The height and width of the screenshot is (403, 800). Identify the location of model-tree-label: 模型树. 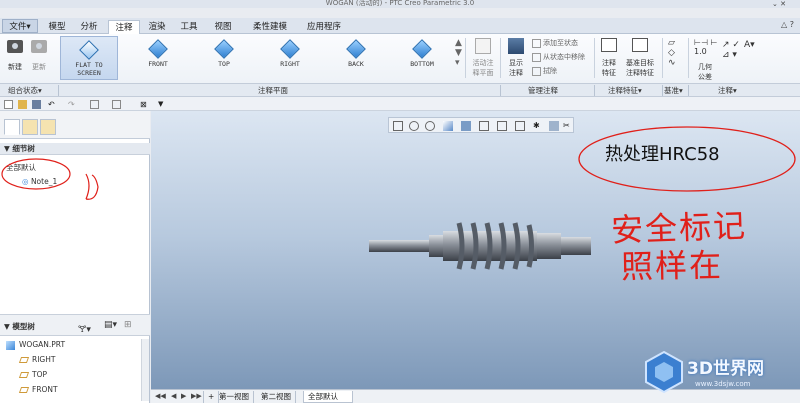
(23, 326).